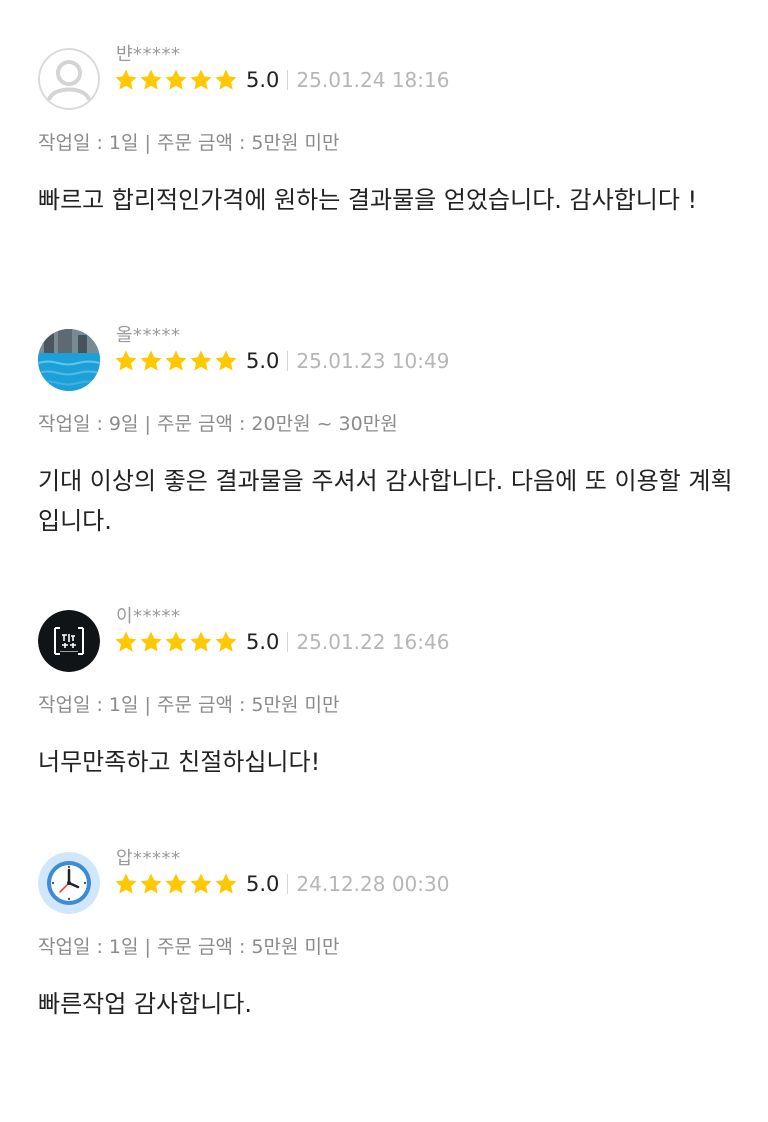  What do you see at coordinates (218, 424) in the screenshot?
I see `order-meta: 작업일 : 9일 | 주문 금액 : 20만원 ~ 30만원` at bounding box center [218, 424].